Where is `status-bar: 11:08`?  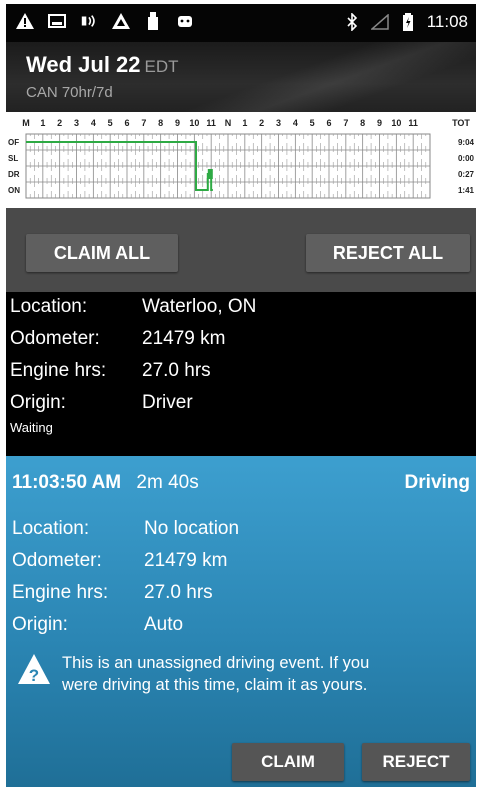
status-bar: 11:08 is located at coordinates (241, 23).